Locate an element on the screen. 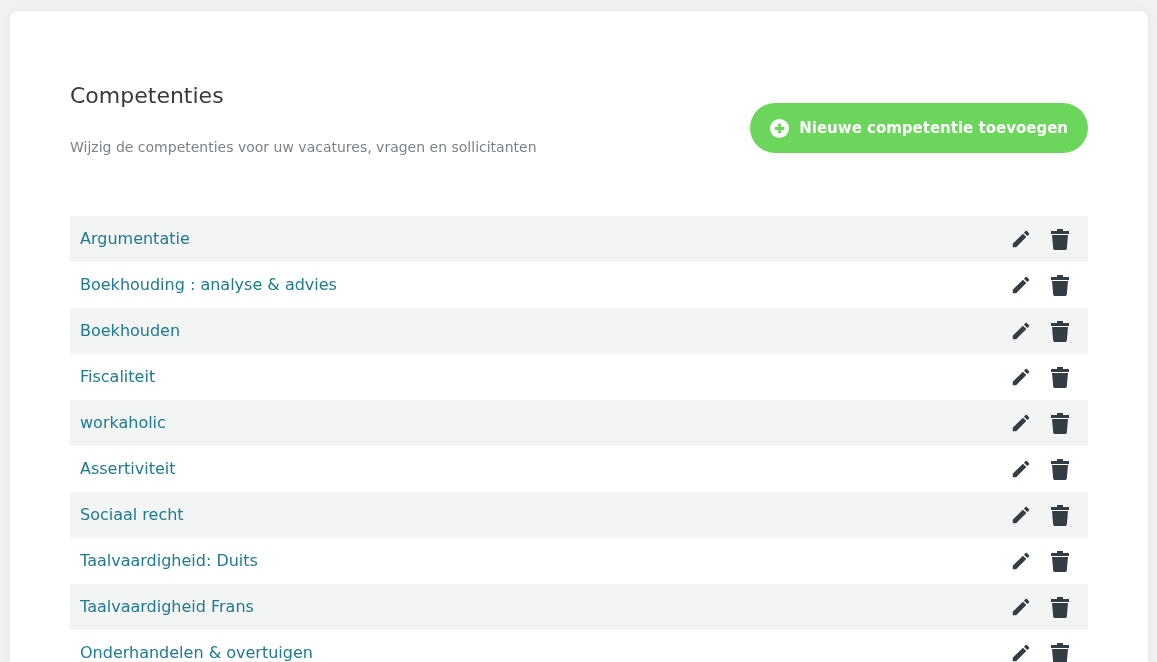 The height and width of the screenshot is (662, 1157). competency-link: Onderhandelen & overtuigen is located at coordinates (196, 651).